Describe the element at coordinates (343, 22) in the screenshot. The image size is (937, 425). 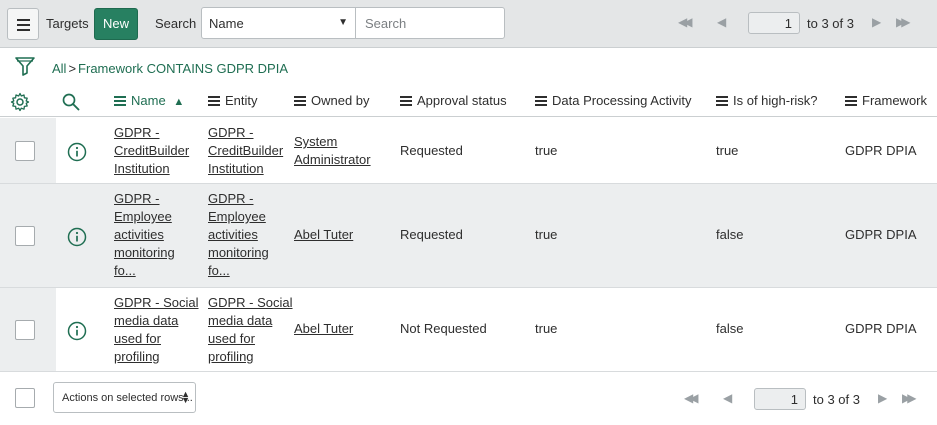
I see `dropdown-caret-icon: ▼` at that location.